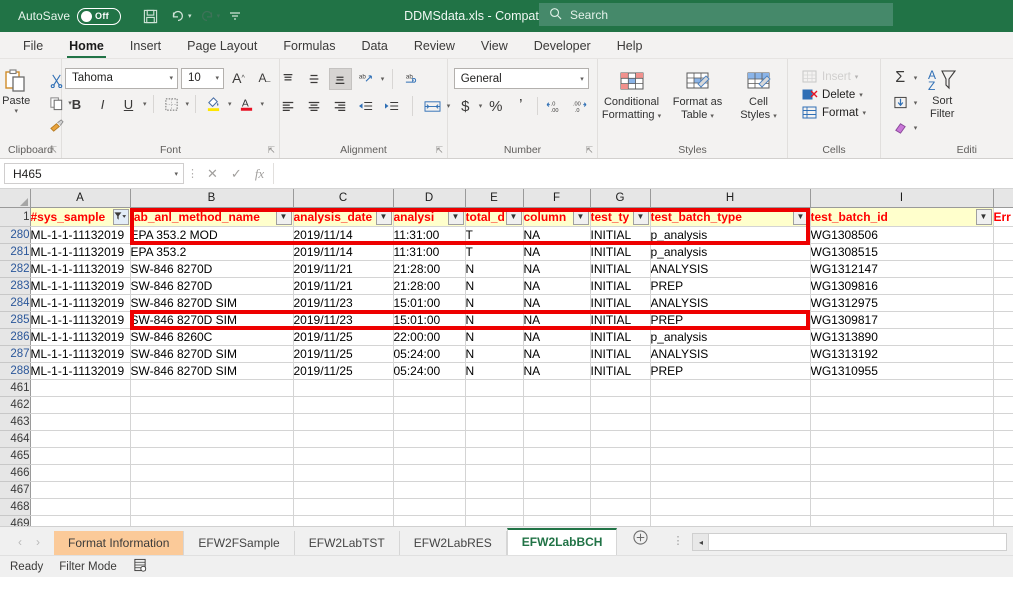  I want to click on header-cell-analysis-time: analysi ▼, so click(429, 217).